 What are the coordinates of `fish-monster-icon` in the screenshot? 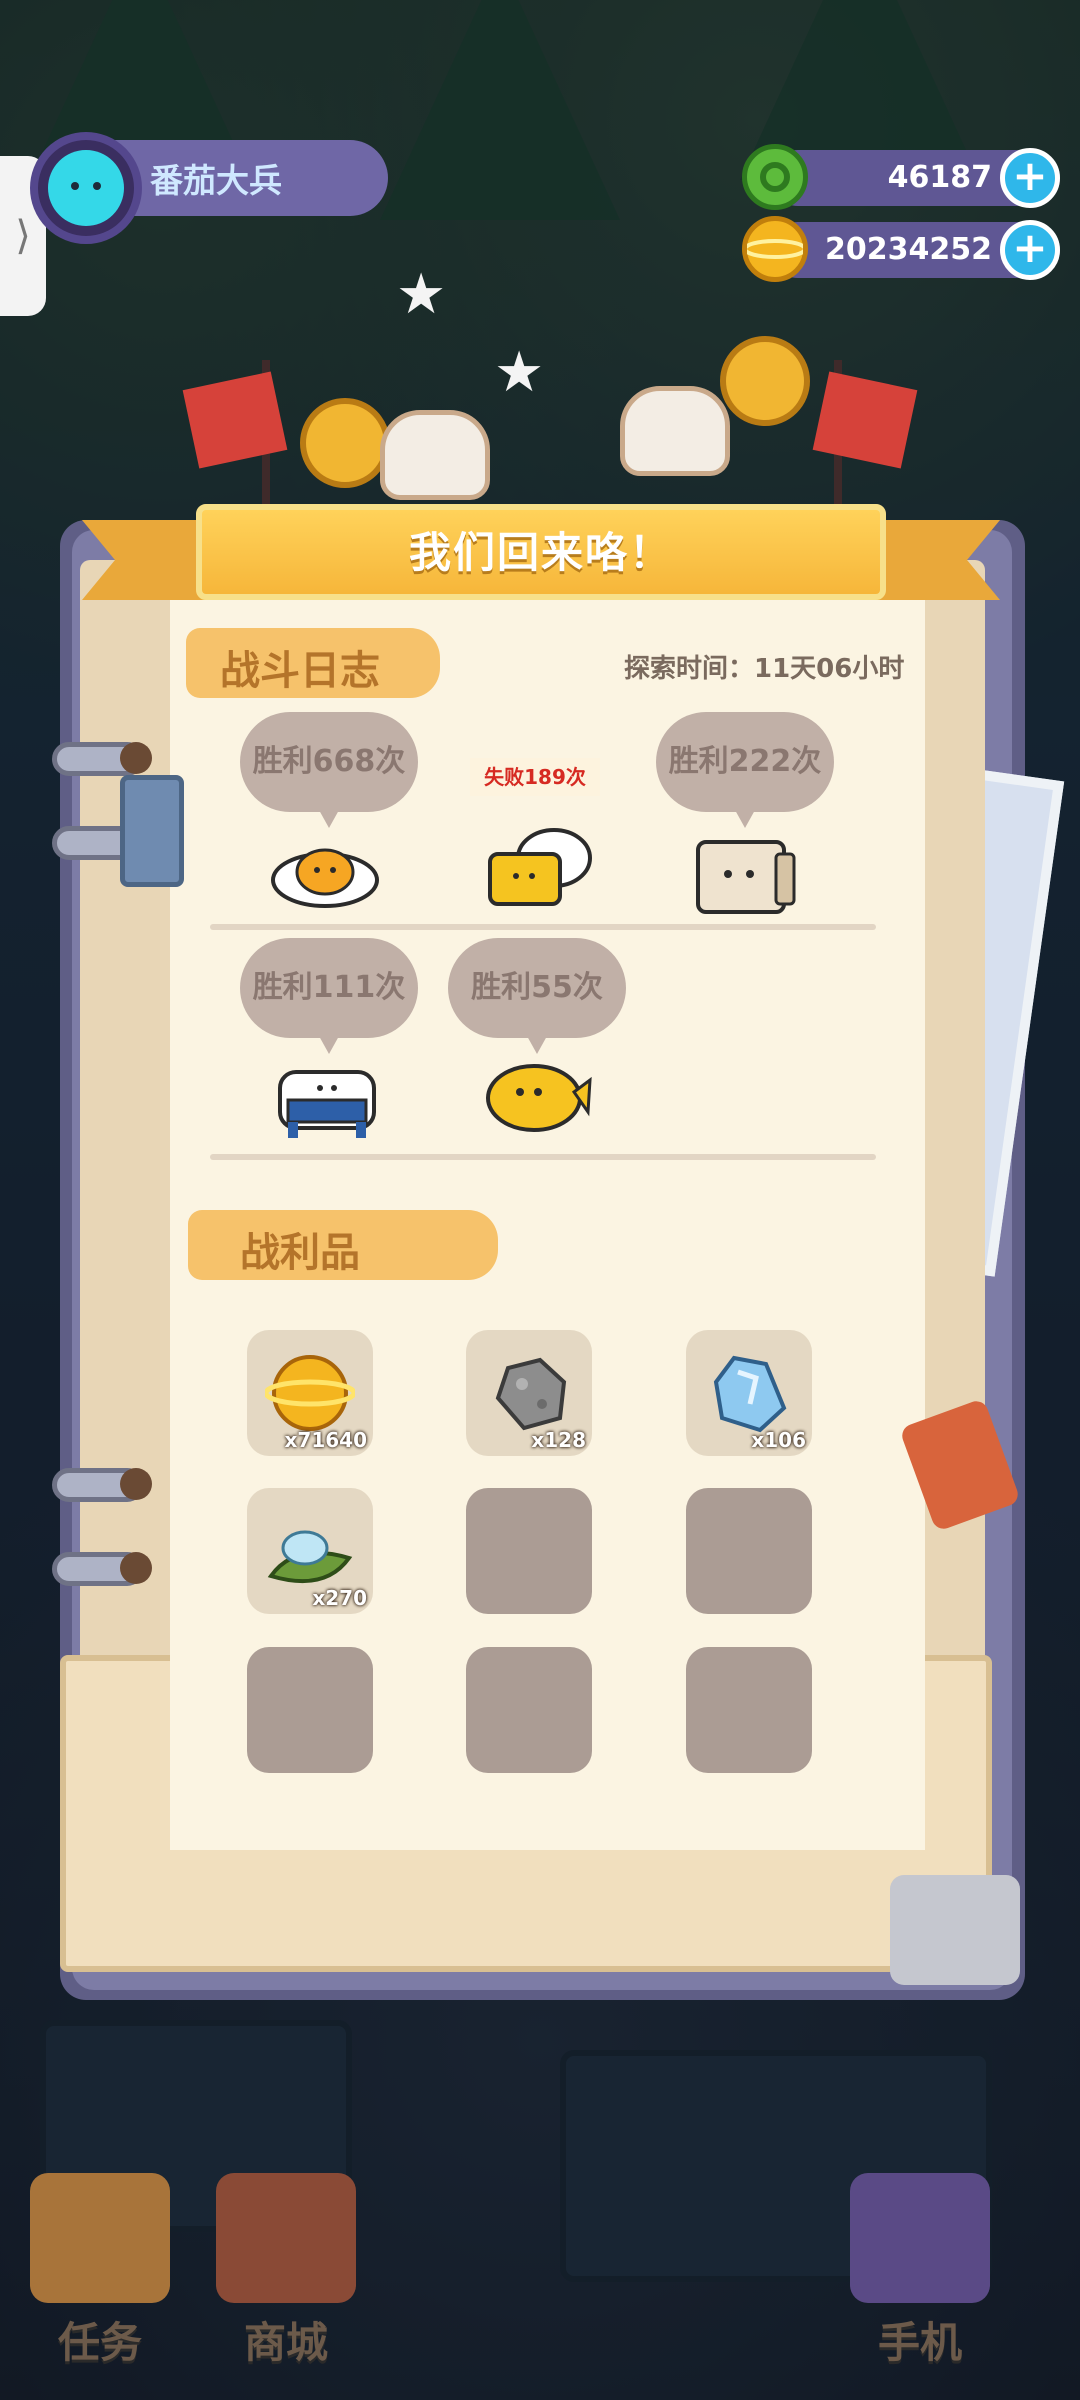 It's located at (537, 1097).